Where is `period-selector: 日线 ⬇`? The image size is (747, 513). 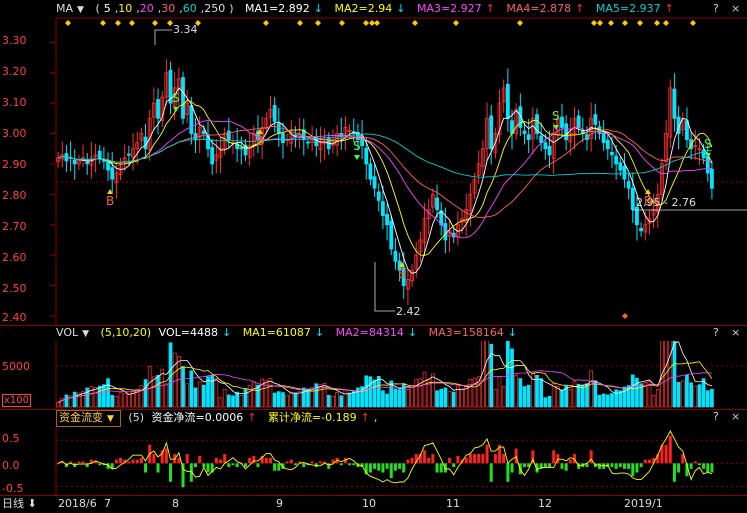 period-selector: 日线 ⬇ is located at coordinates (19, 504).